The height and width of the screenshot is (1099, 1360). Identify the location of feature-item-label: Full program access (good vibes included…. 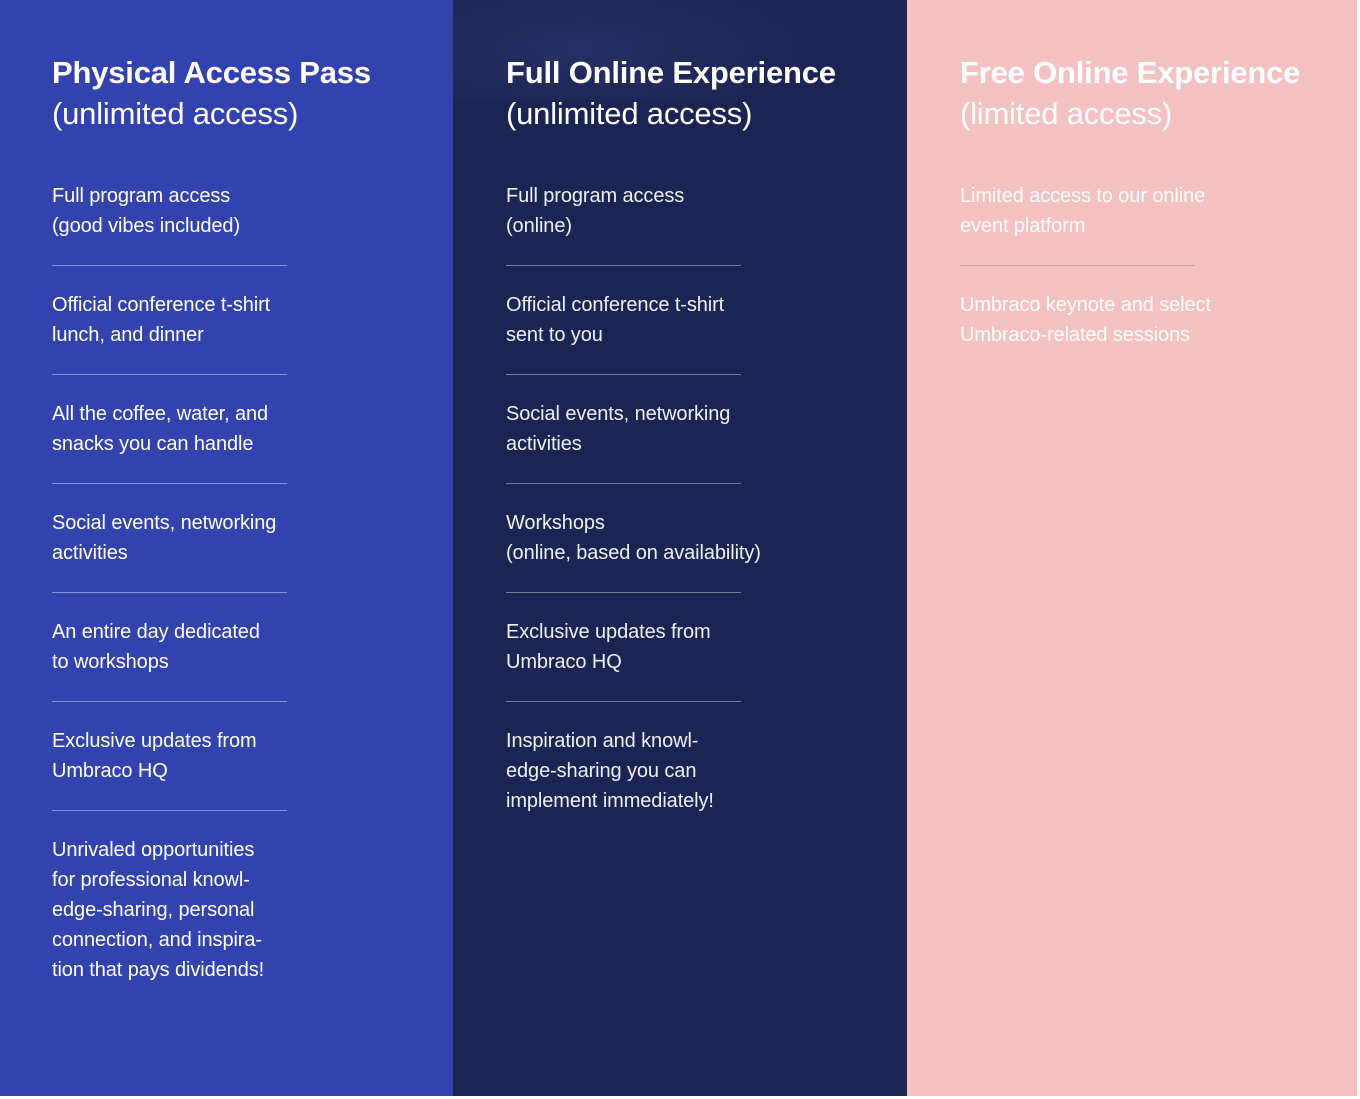
(146, 211).